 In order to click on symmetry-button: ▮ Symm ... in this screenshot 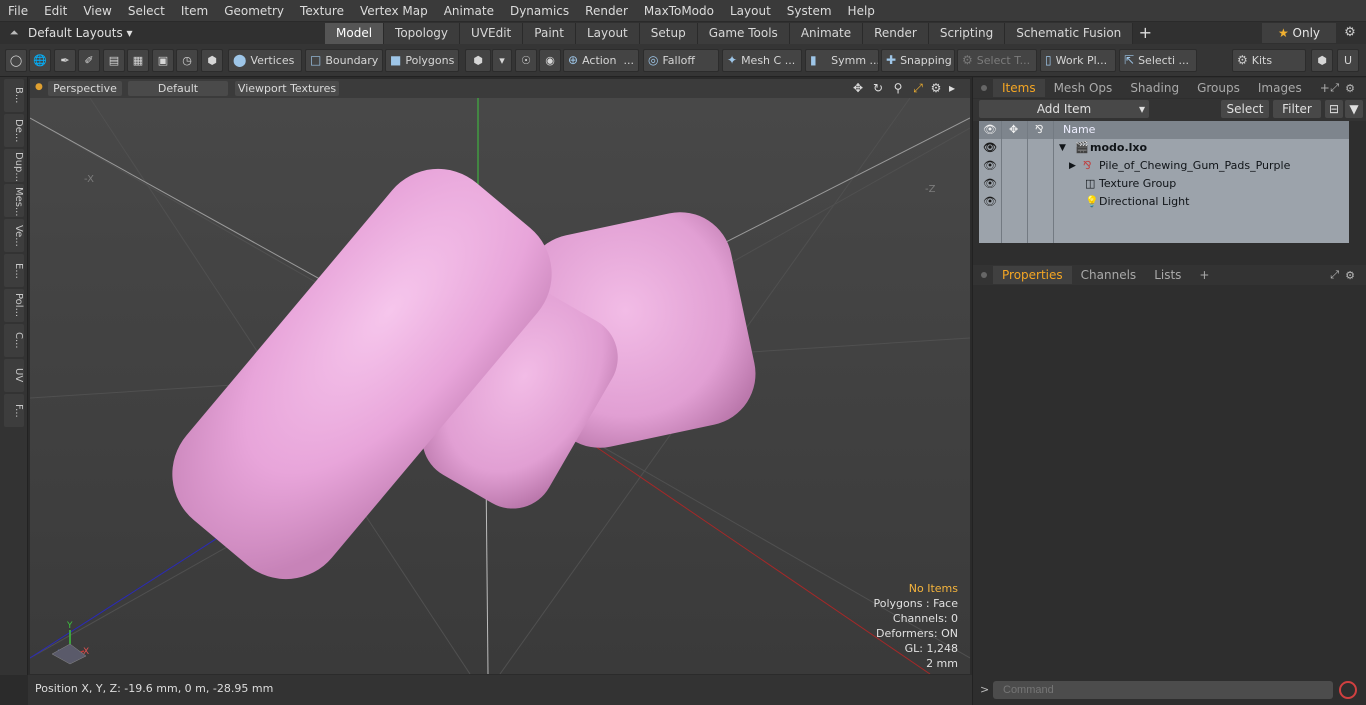, I will do `click(842, 60)`.